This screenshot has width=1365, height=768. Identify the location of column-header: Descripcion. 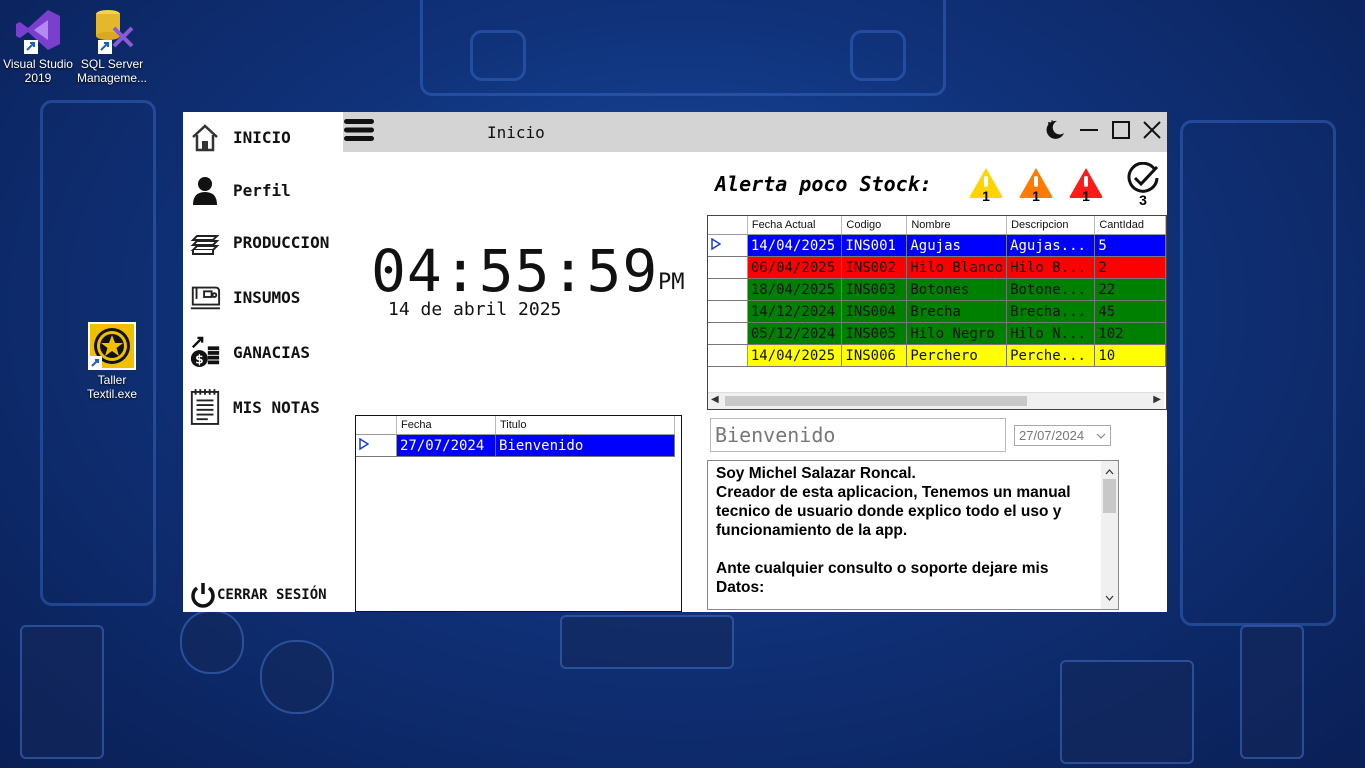
(1051, 225).